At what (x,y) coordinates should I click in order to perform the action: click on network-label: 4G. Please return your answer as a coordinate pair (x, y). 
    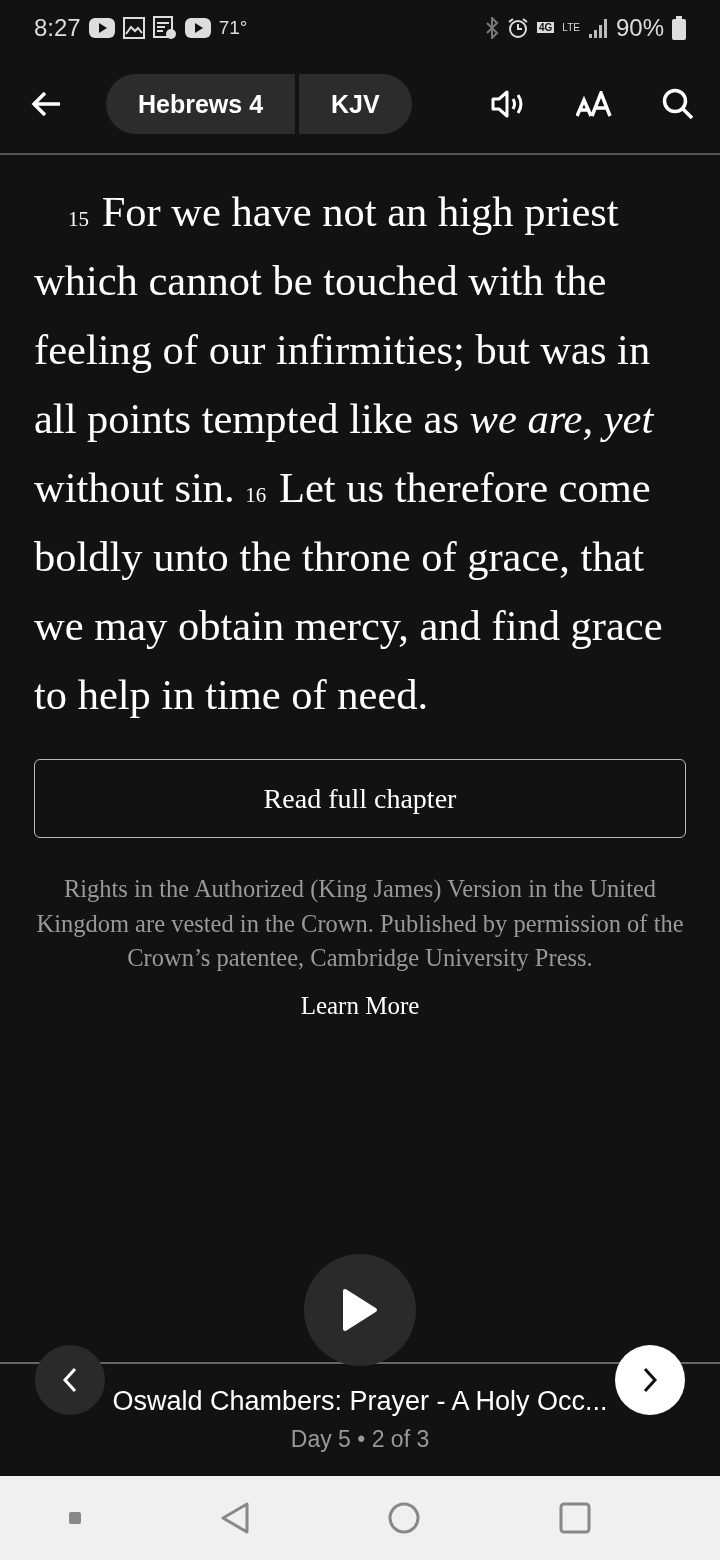
    Looking at the image, I should click on (546, 27).